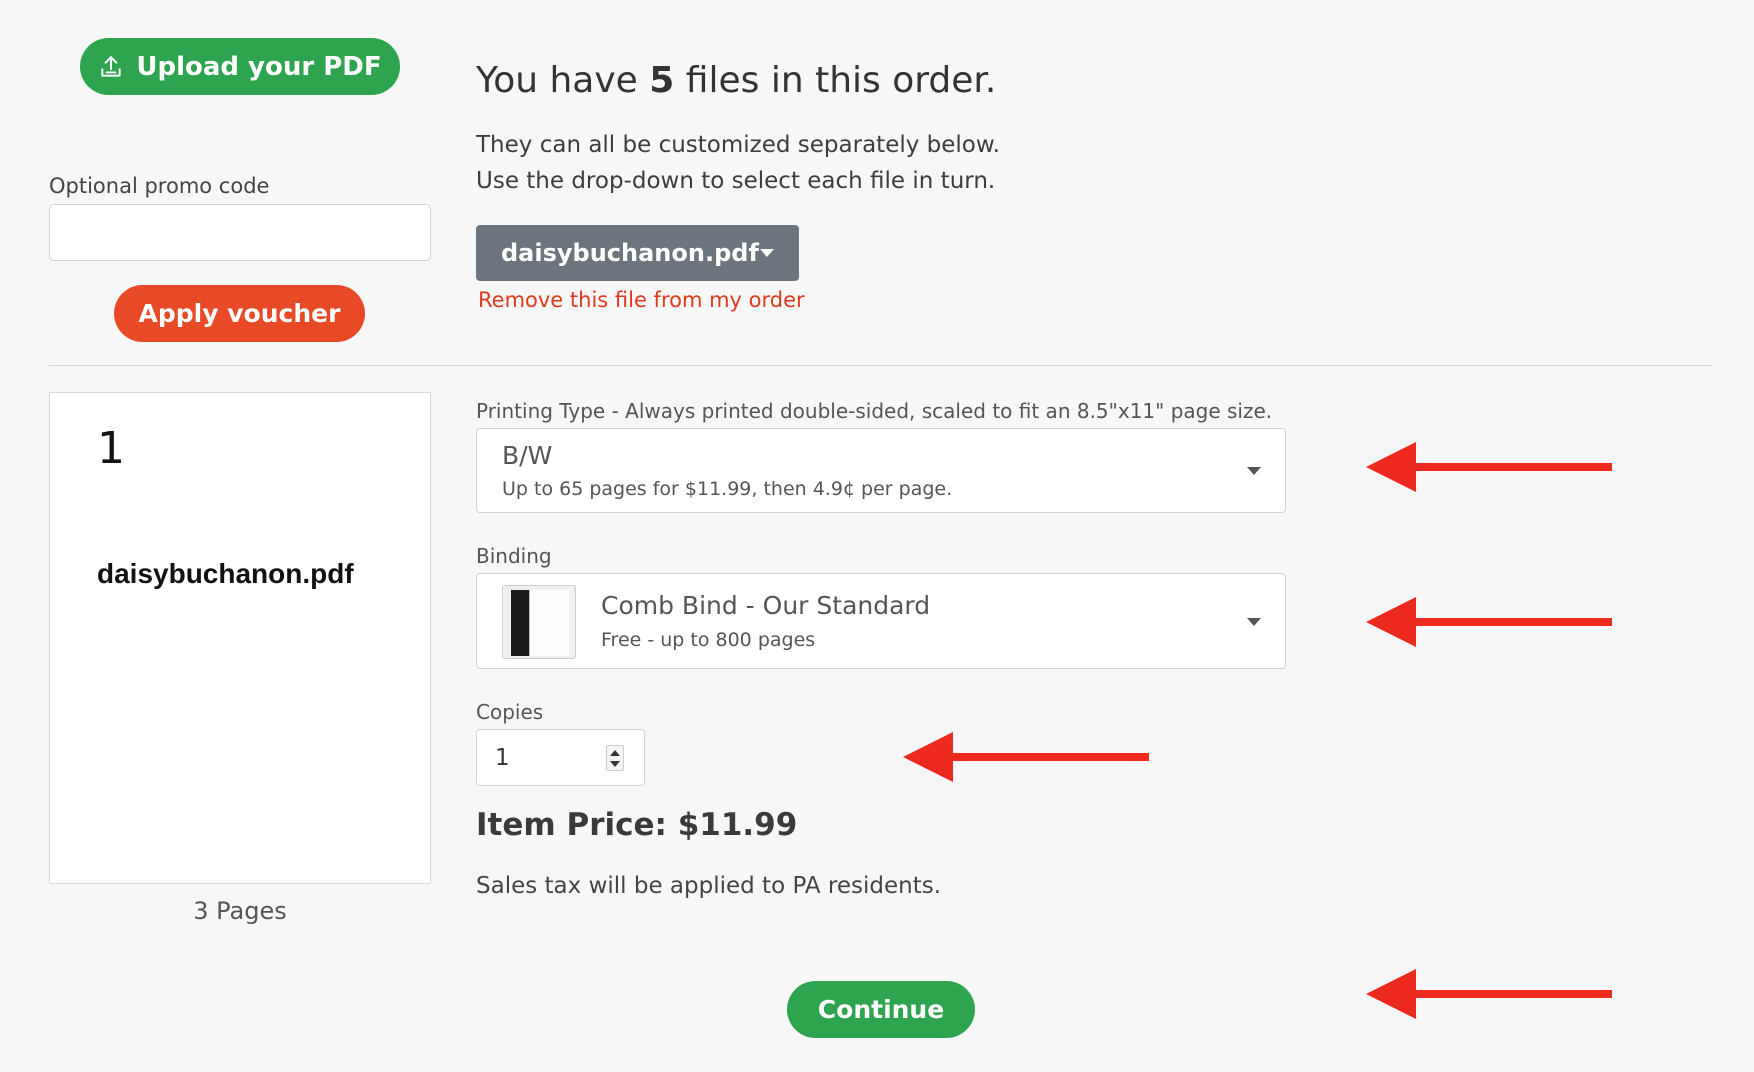 This screenshot has height=1072, width=1754. I want to click on upload-pdf-label: Upload your PDF, so click(259, 66).